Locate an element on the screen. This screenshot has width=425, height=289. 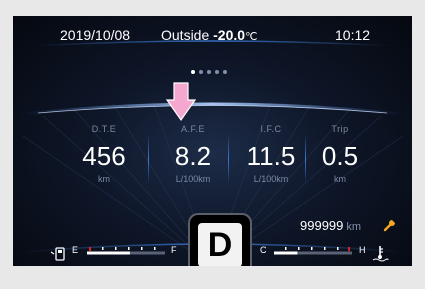
odometer: 999999 km is located at coordinates (330, 225).